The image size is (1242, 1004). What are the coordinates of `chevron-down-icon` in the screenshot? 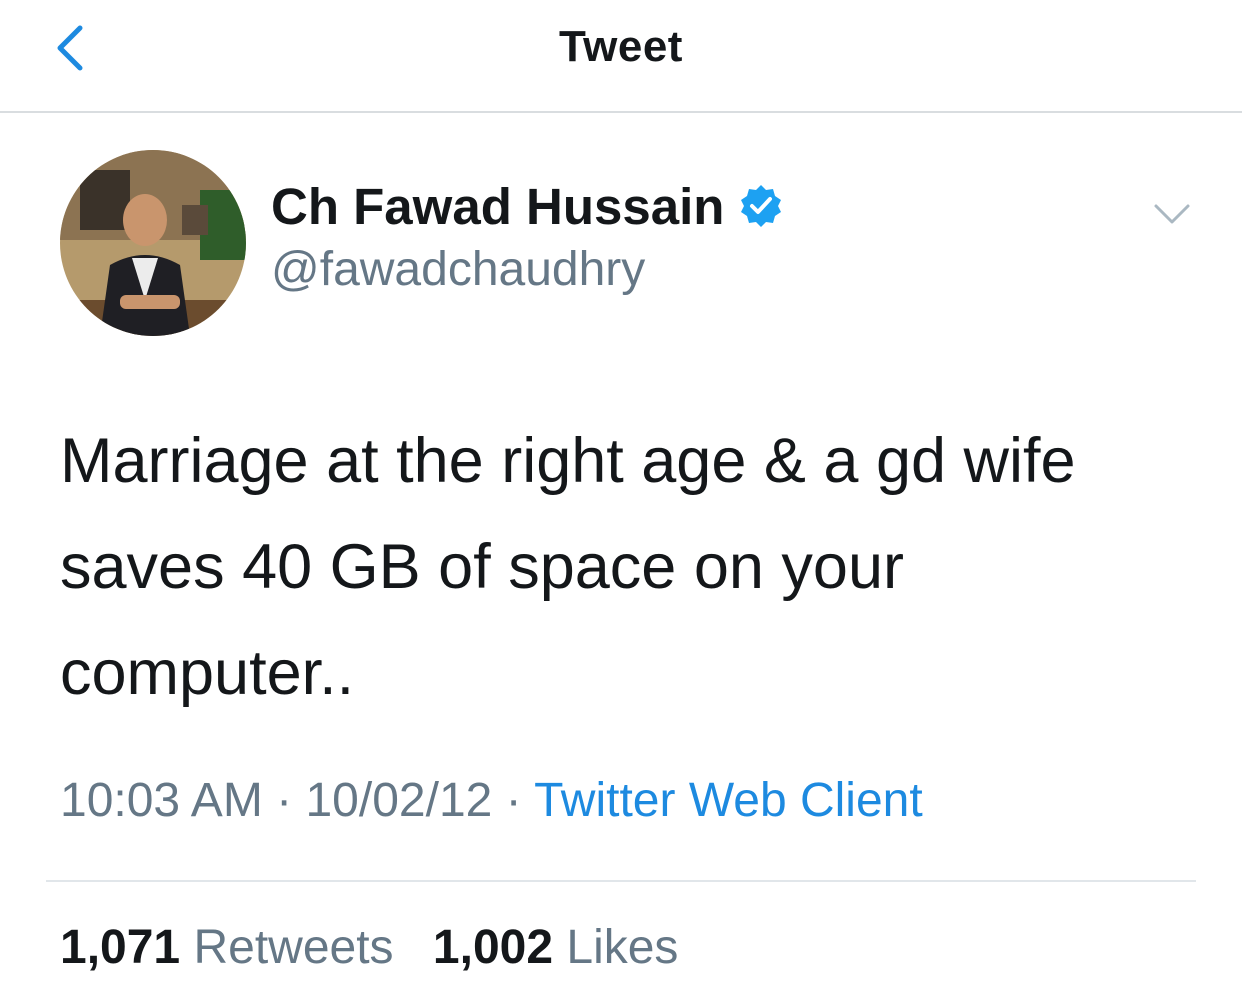 It's located at (1172, 214).